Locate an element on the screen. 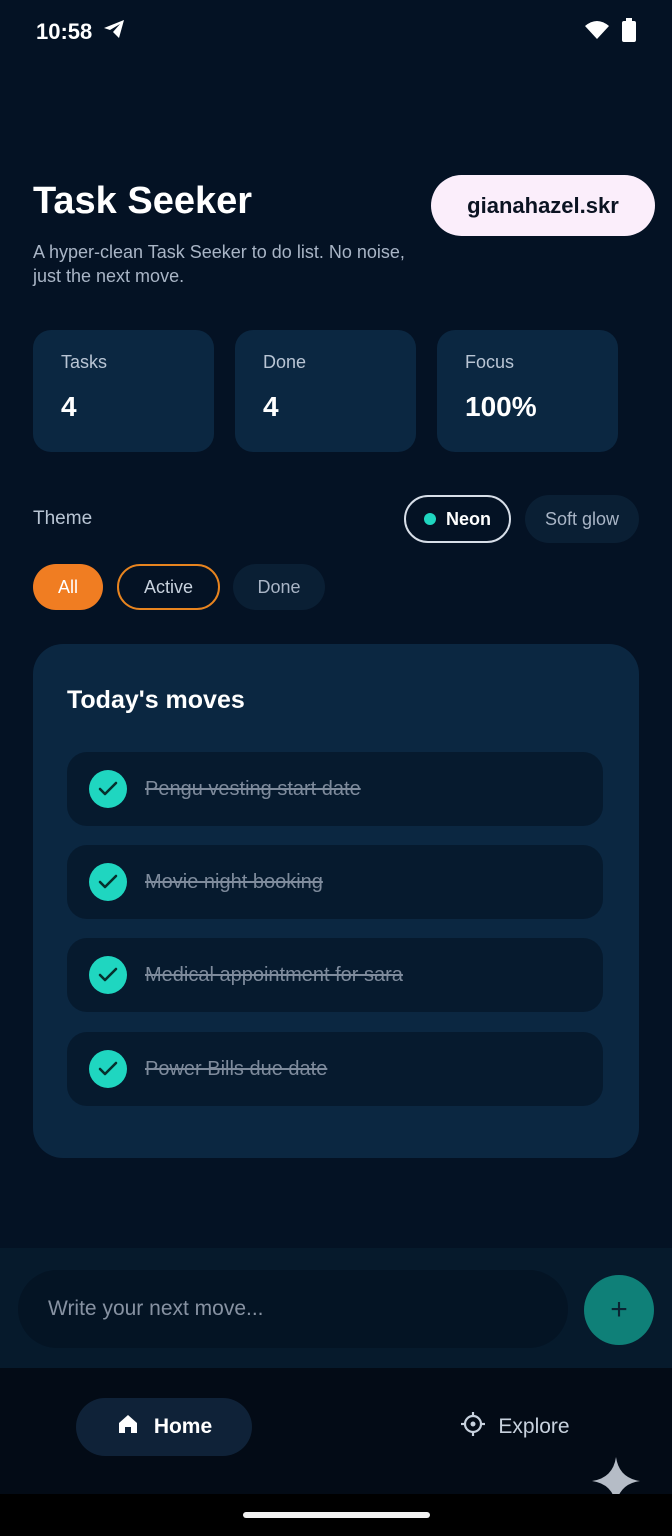 The height and width of the screenshot is (1536, 672). moves-title: Today's moves is located at coordinates (156, 700).